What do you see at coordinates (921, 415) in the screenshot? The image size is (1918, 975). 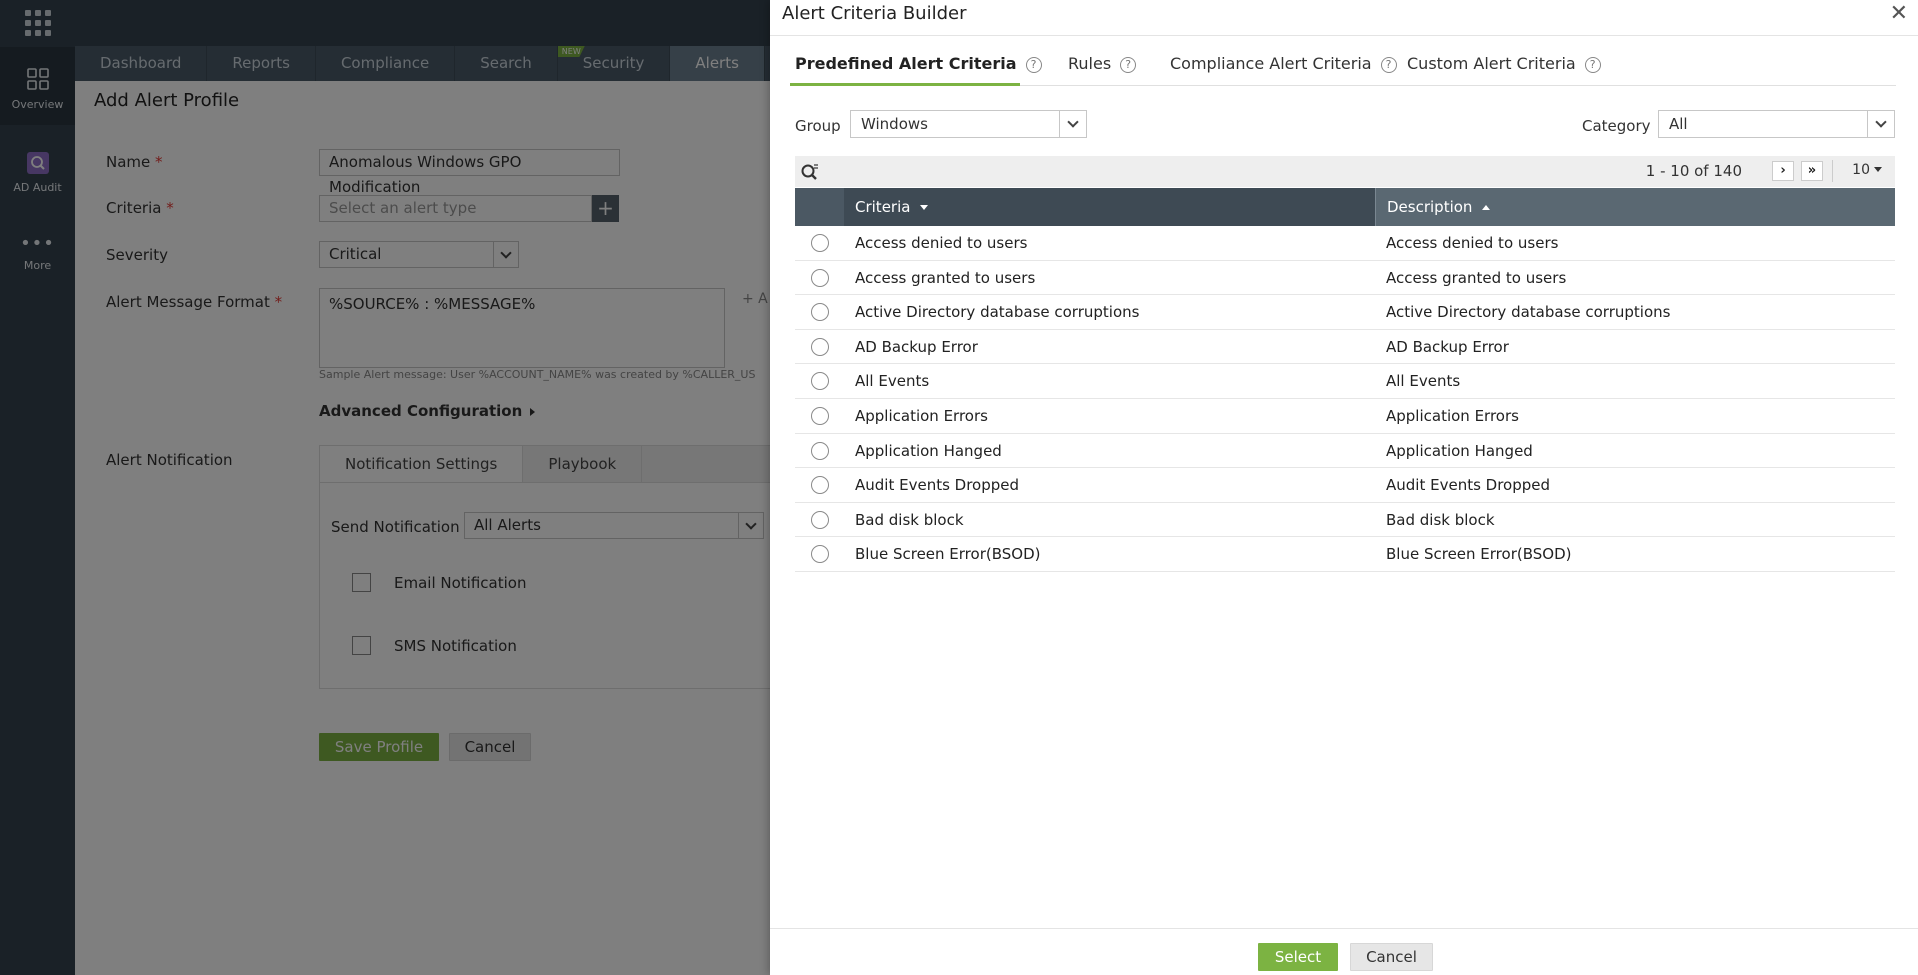 I see `criteria-cell: Application Errors` at bounding box center [921, 415].